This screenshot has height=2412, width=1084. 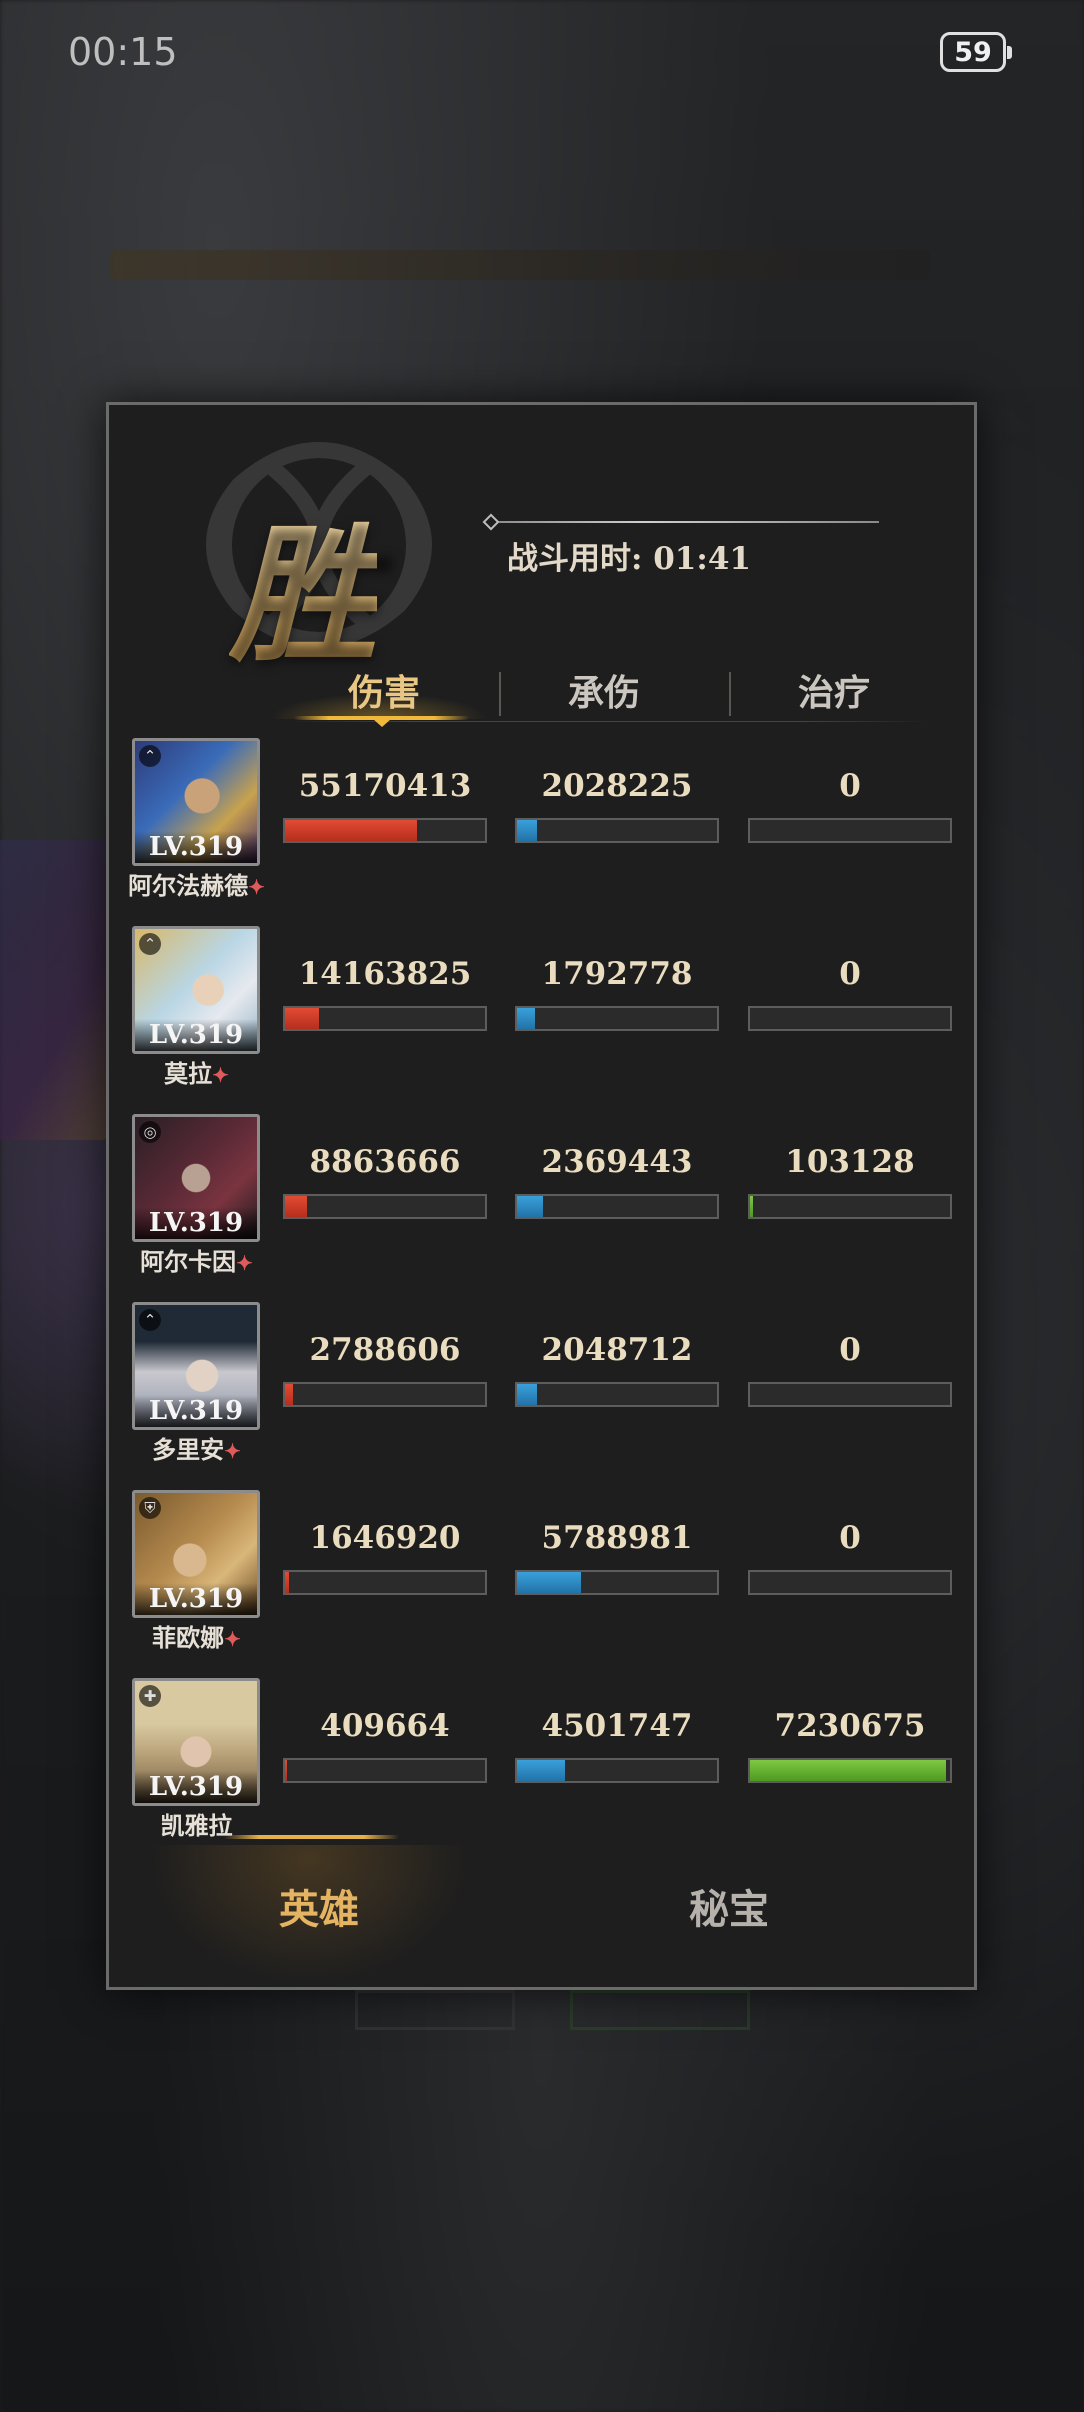 I want to click on damage-value: 8863666, so click(x=385, y=1162).